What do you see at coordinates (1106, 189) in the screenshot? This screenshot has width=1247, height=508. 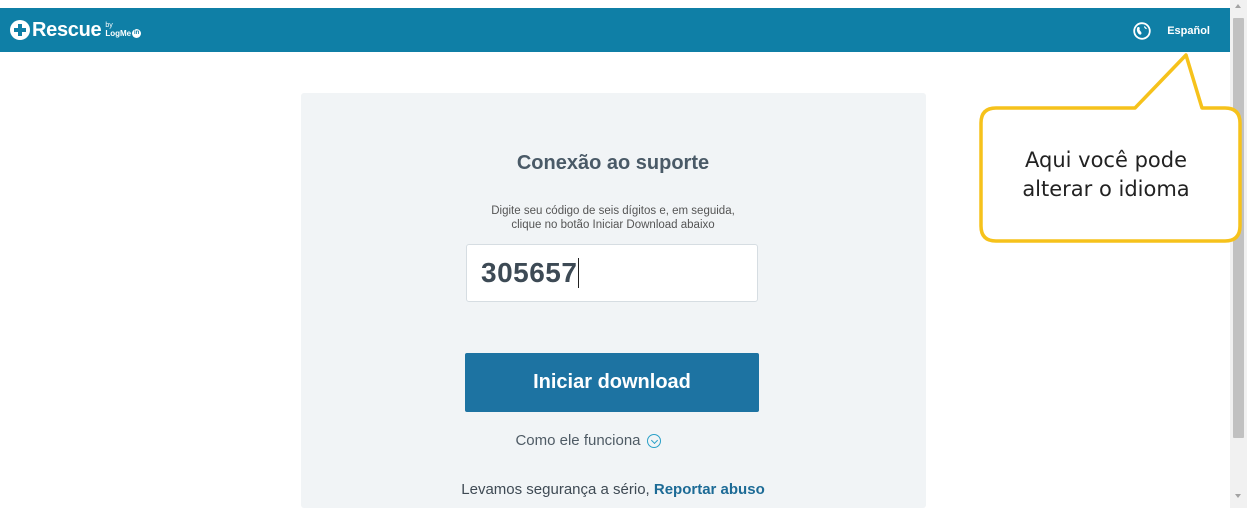 I see `callout-line-2: alterar o idioma` at bounding box center [1106, 189].